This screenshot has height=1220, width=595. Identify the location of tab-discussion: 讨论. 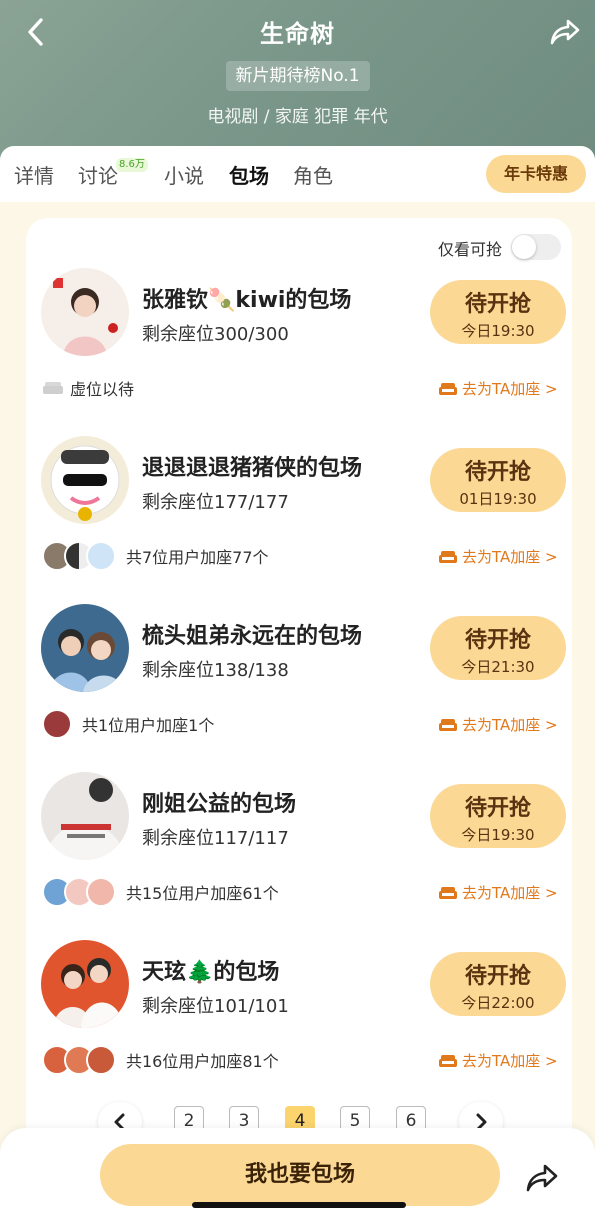
(98, 174).